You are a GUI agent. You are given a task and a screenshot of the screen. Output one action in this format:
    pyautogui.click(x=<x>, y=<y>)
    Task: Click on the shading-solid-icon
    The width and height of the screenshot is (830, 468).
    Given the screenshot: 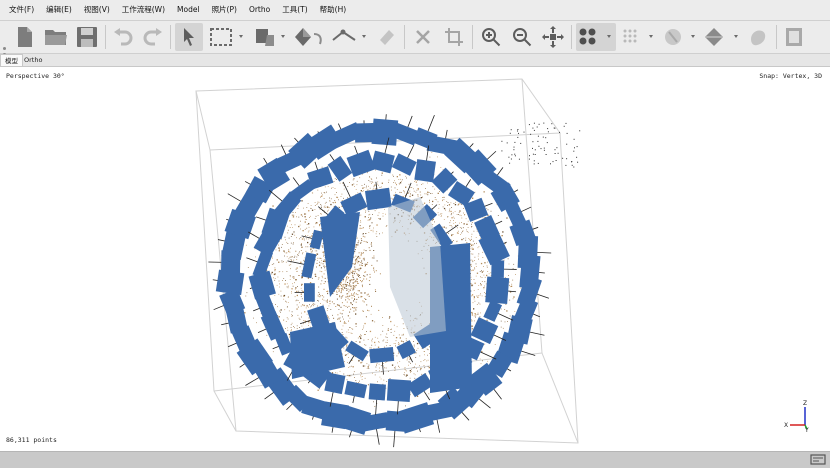 What is the action you would take?
    pyautogui.click(x=681, y=37)
    